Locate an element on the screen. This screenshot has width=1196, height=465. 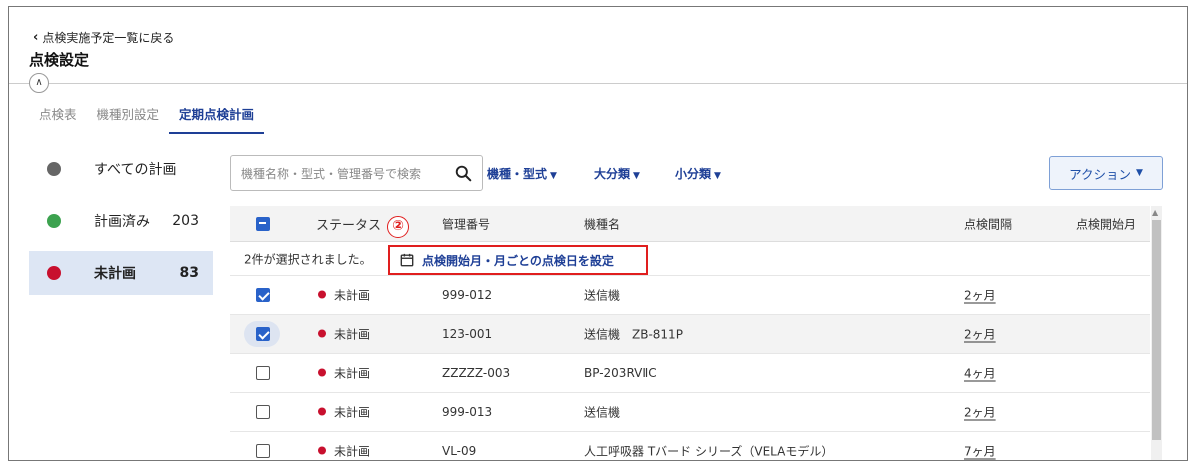
action-button: アクション ▼ is located at coordinates (1106, 173).